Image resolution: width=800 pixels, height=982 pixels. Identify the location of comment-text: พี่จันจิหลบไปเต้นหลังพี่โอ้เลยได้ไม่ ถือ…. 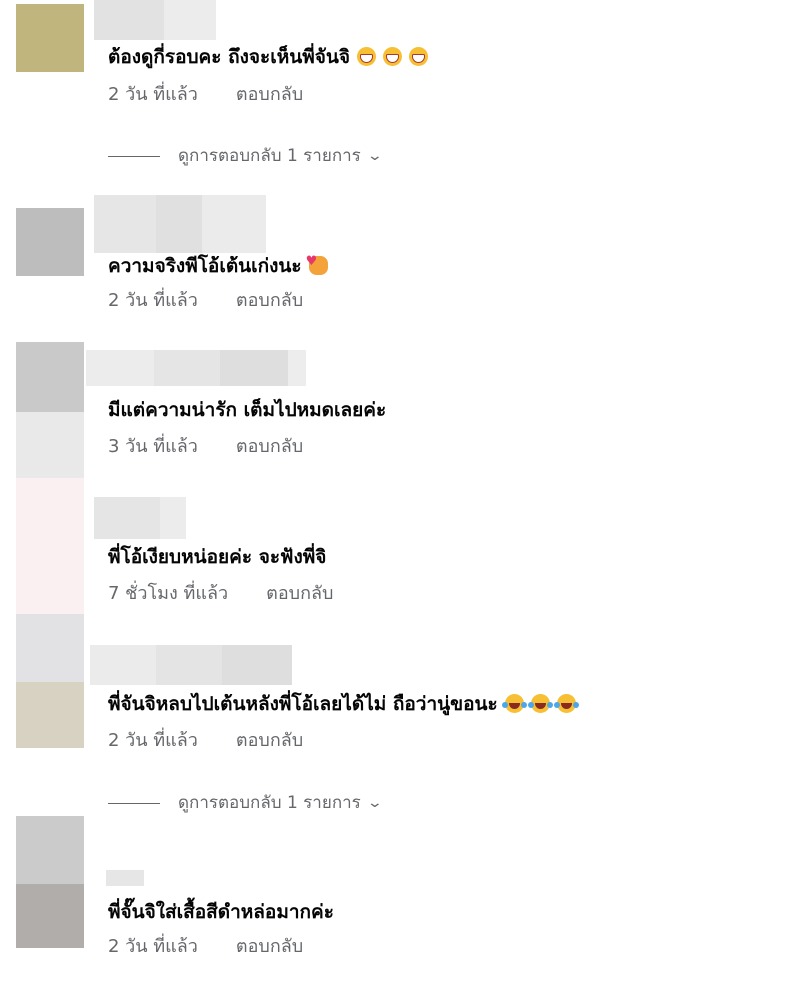
(342, 704).